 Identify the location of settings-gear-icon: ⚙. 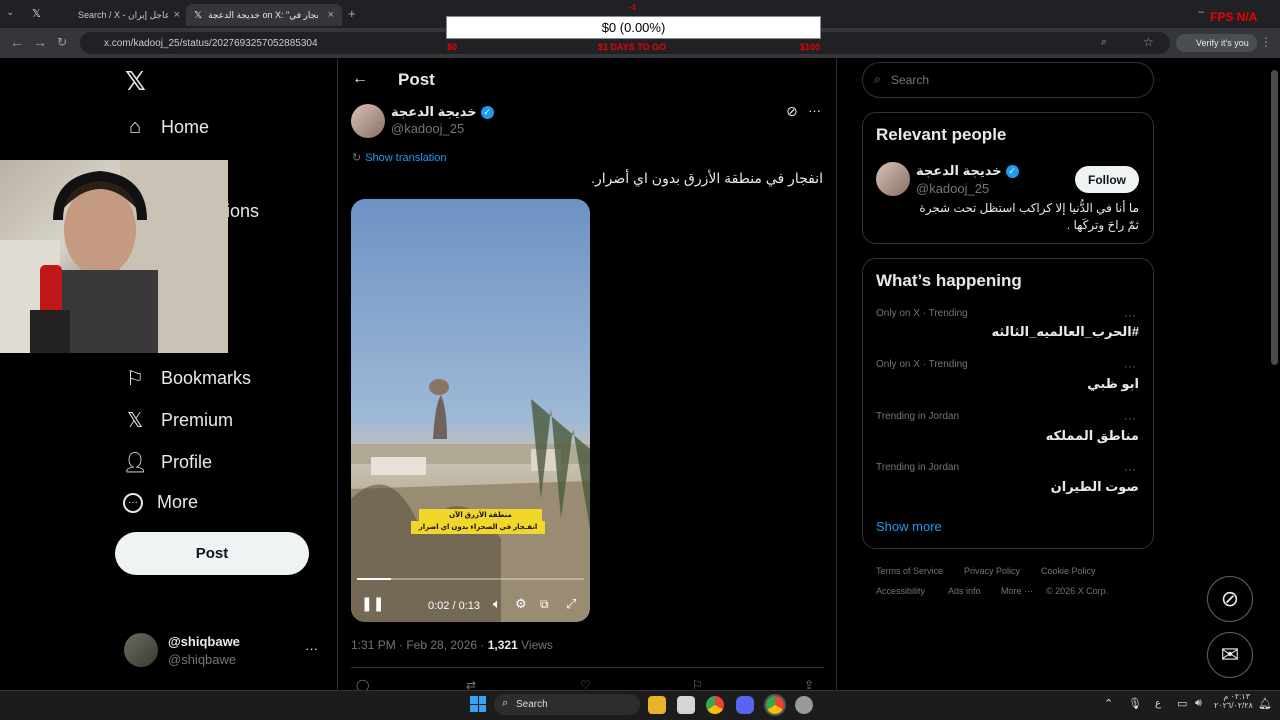
(521, 604).